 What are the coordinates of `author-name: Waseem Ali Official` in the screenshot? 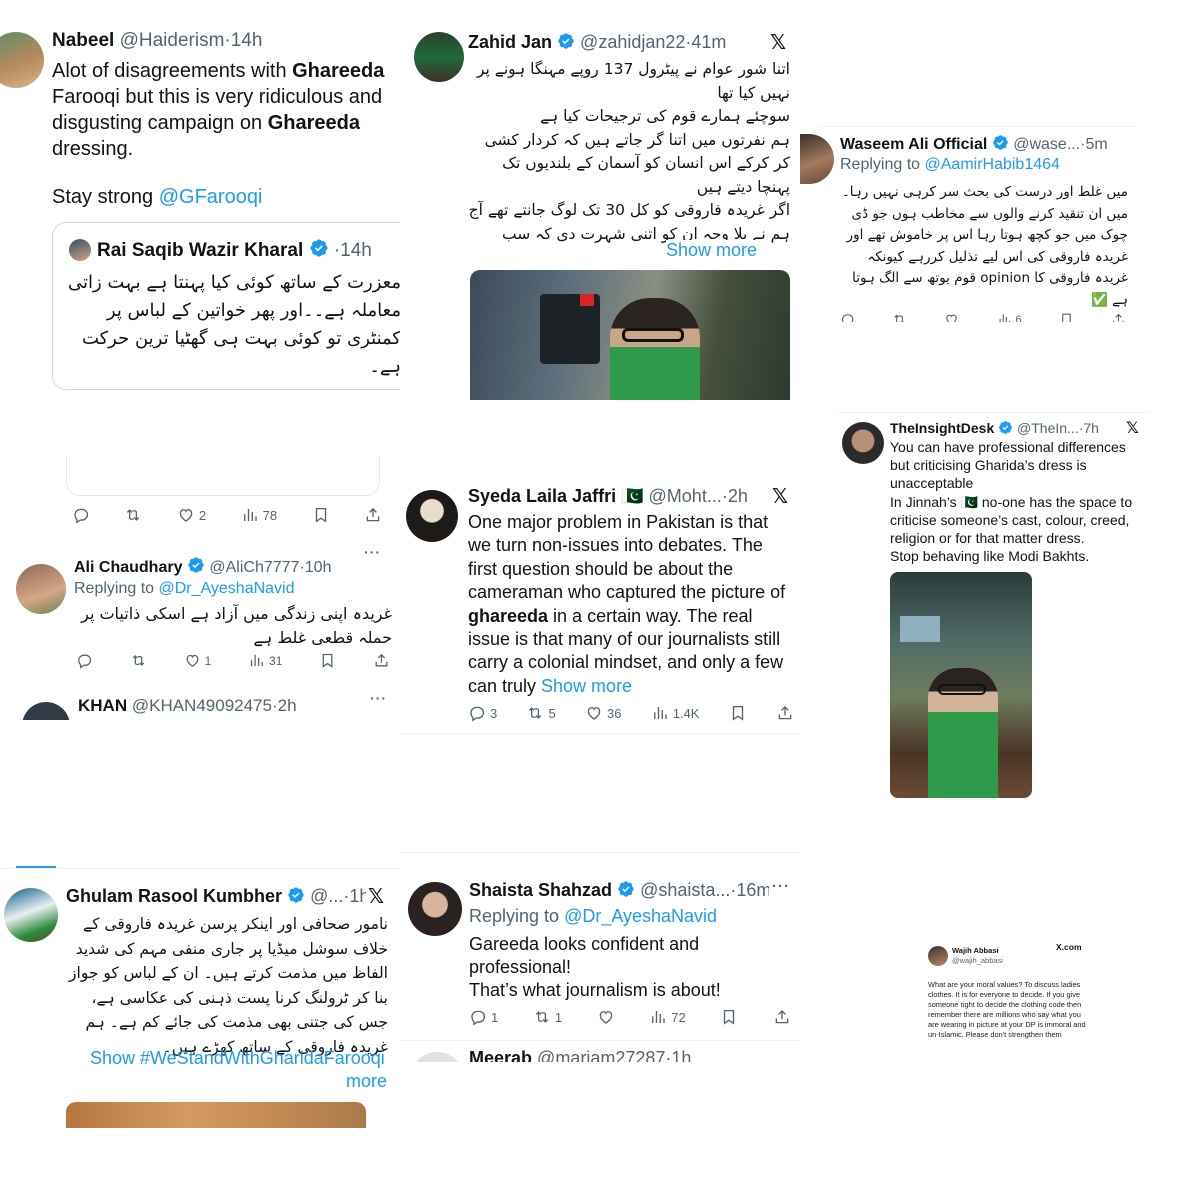 It's located at (913, 144).